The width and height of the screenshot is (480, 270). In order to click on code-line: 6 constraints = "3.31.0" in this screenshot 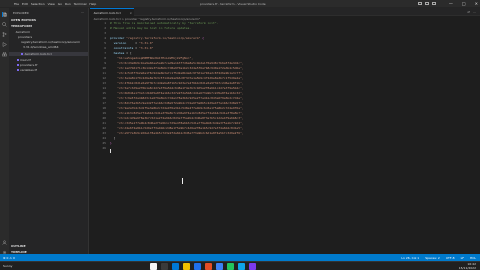, I will do `click(285, 48)`.